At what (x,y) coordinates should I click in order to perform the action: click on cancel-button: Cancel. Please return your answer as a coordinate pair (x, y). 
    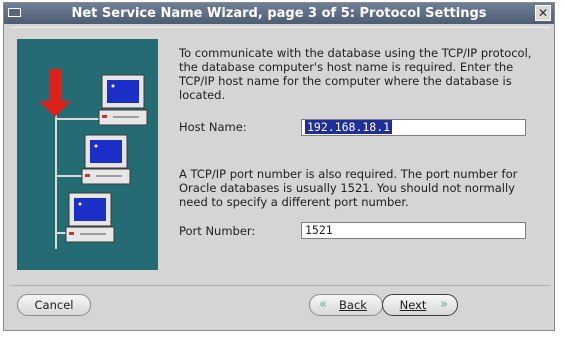
    Looking at the image, I should click on (54, 305).